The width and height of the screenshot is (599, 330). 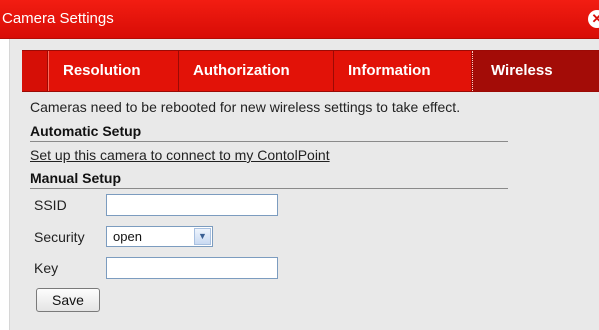 I want to click on tab-label: Information, so click(x=389, y=70).